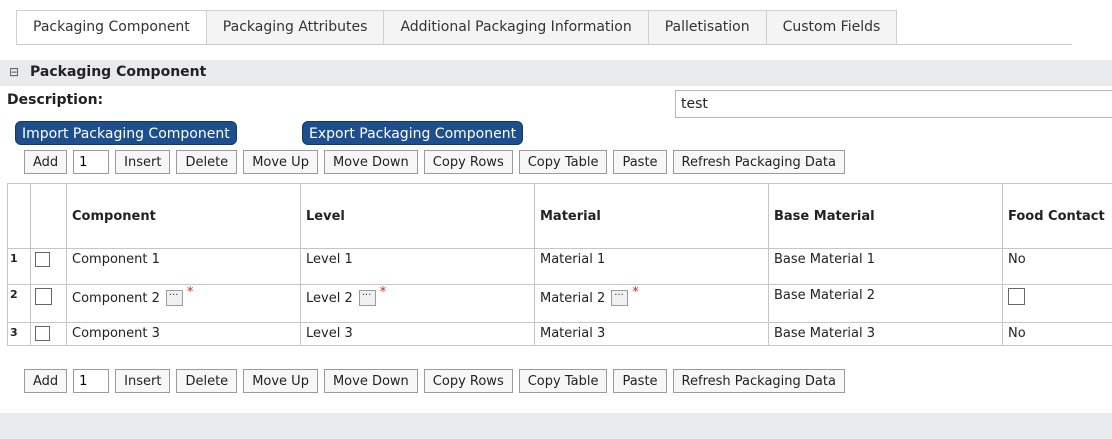 The image size is (1112, 439). I want to click on section-header: ⊟ Packaging Component, so click(556, 73).